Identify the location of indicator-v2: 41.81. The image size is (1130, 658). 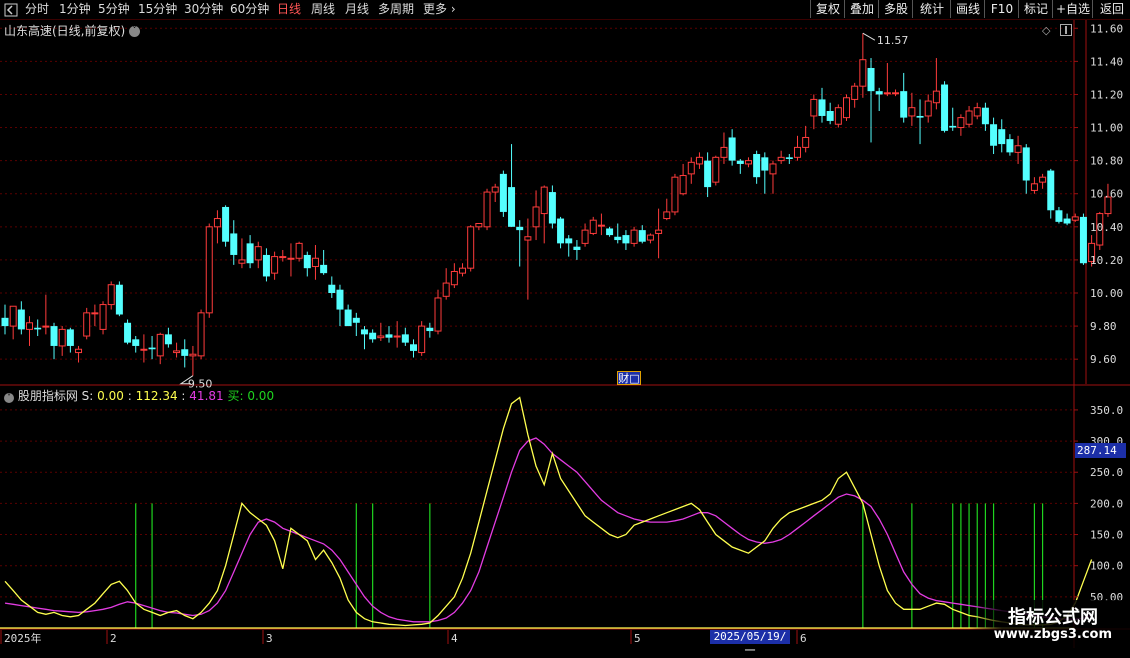
(206, 396).